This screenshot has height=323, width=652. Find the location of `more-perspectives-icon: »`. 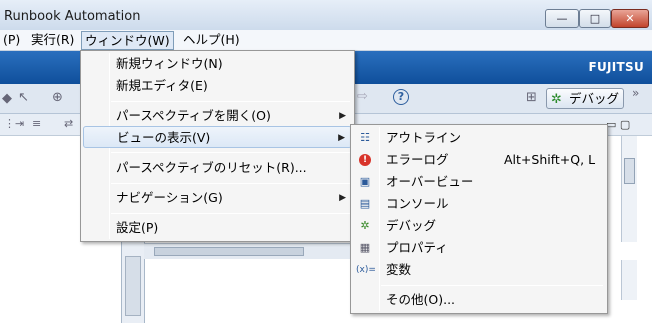

more-perspectives-icon: » is located at coordinates (635, 93).